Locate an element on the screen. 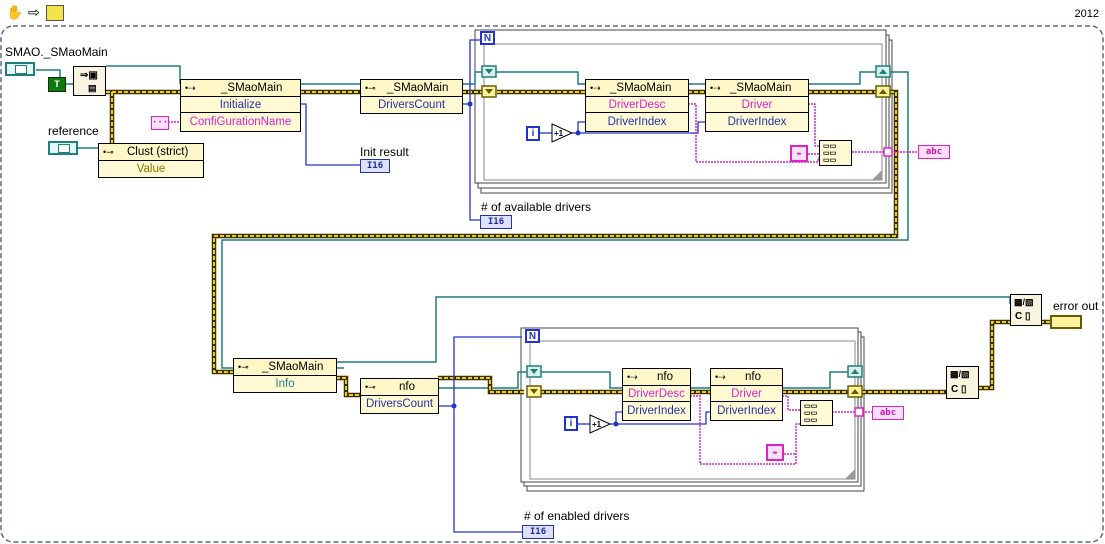  loop-count-terminal-1: N is located at coordinates (487, 38).